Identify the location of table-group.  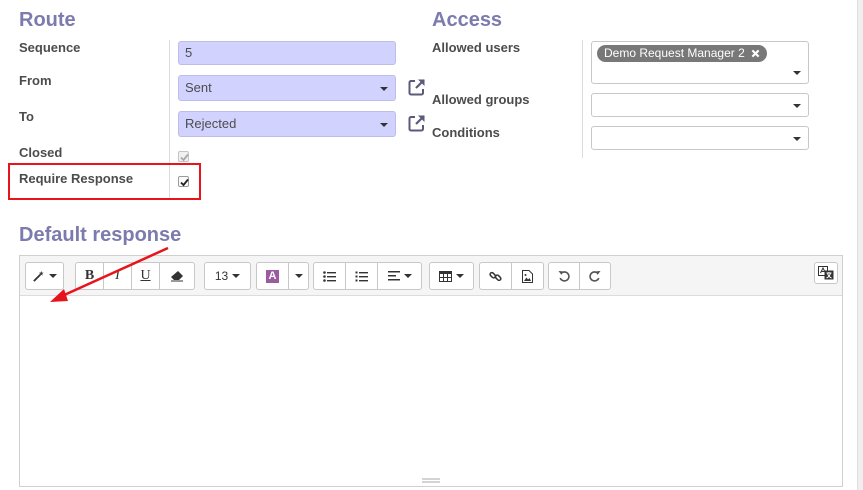
(451, 276).